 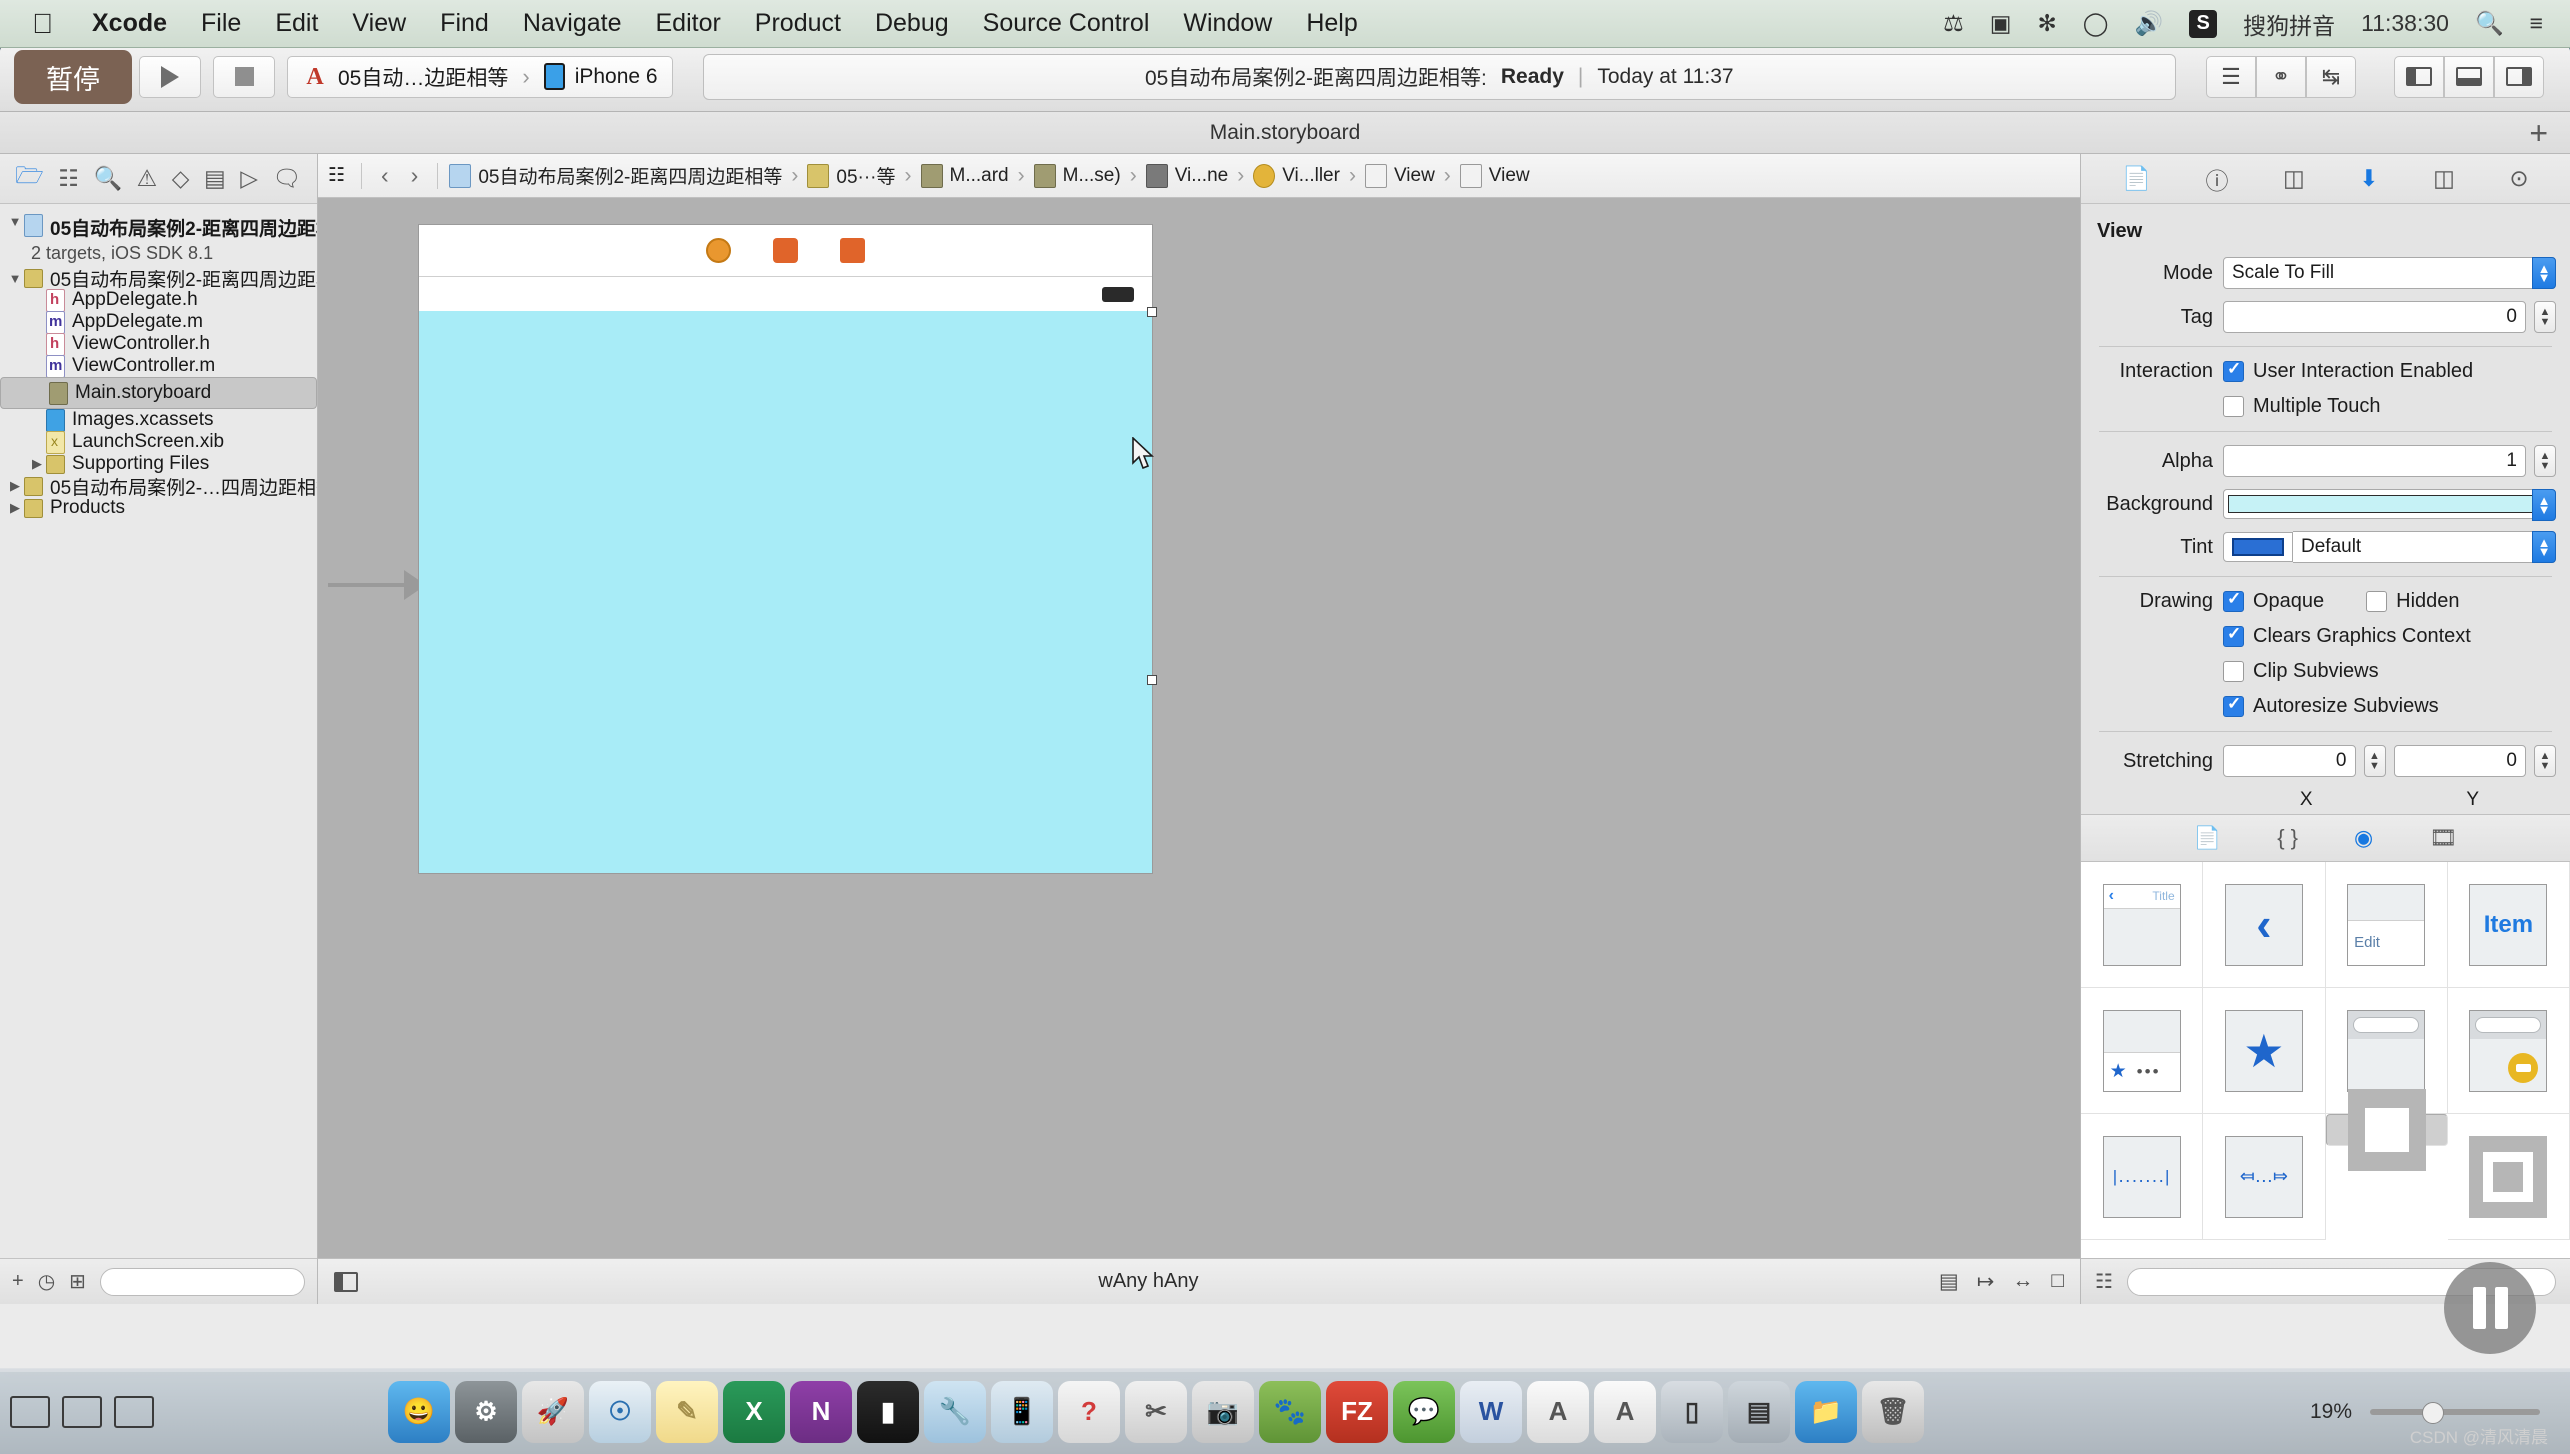 I want to click on tree-row-launchscreen-xib: LaunchScreen.xib, so click(x=158, y=442).